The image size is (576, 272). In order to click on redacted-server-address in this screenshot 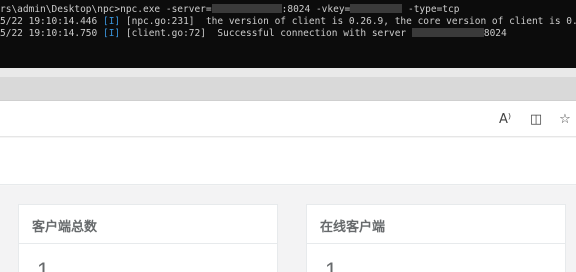, I will do `click(447, 32)`.